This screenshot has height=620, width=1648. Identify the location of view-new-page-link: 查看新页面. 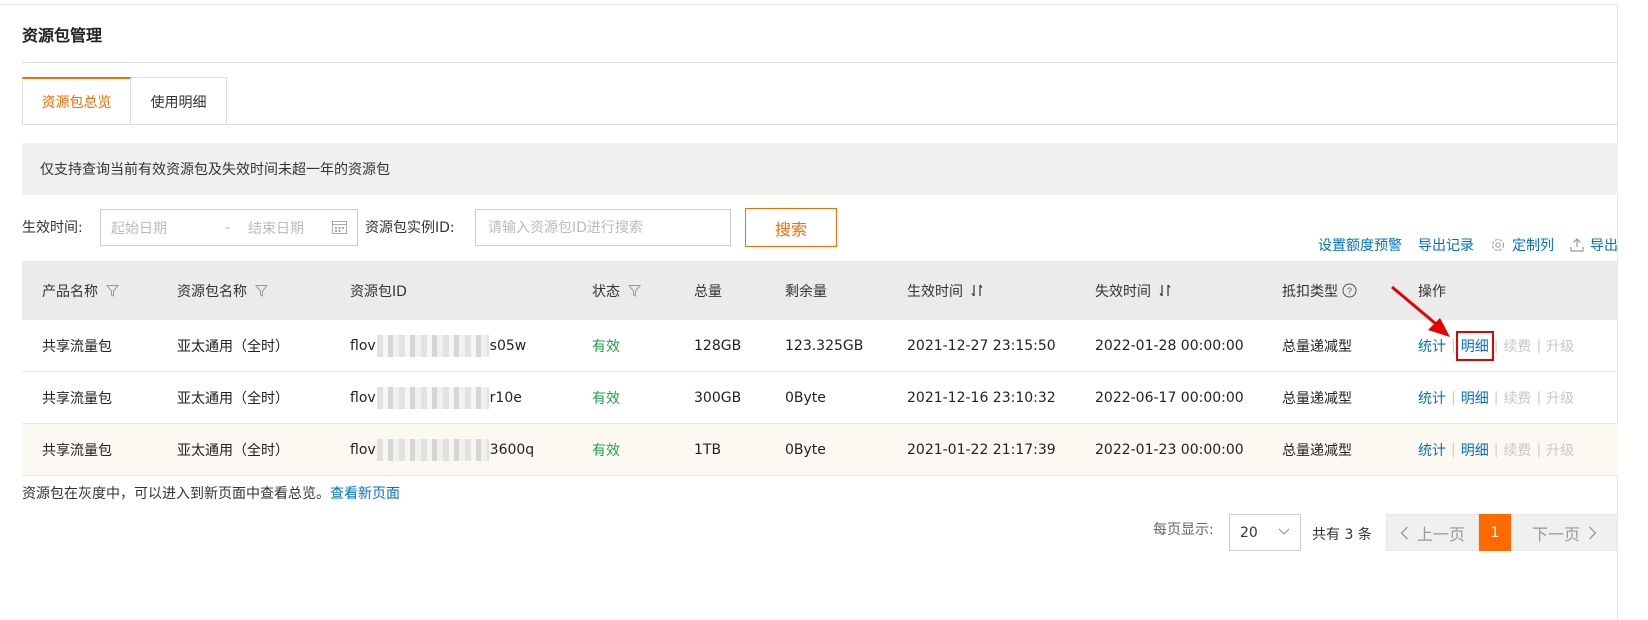
(365, 494).